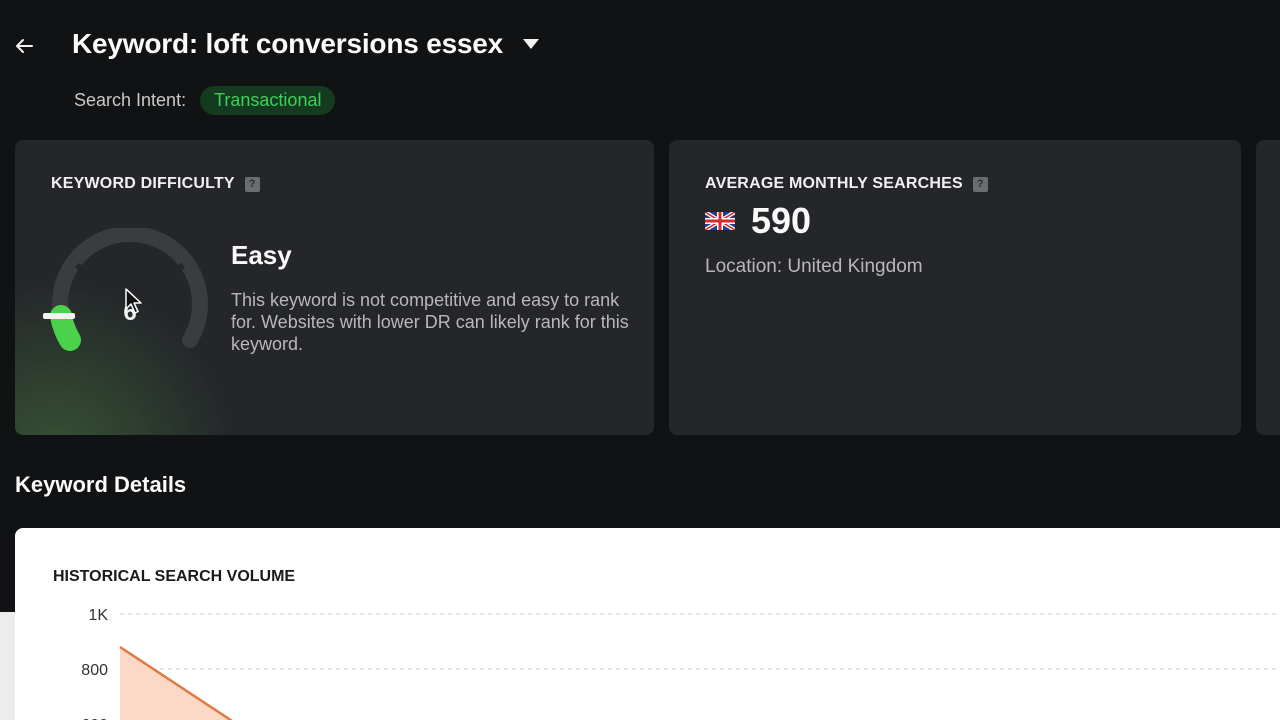 The image size is (1280, 720). What do you see at coordinates (261, 255) in the screenshot?
I see `difficulty-level: Easy` at bounding box center [261, 255].